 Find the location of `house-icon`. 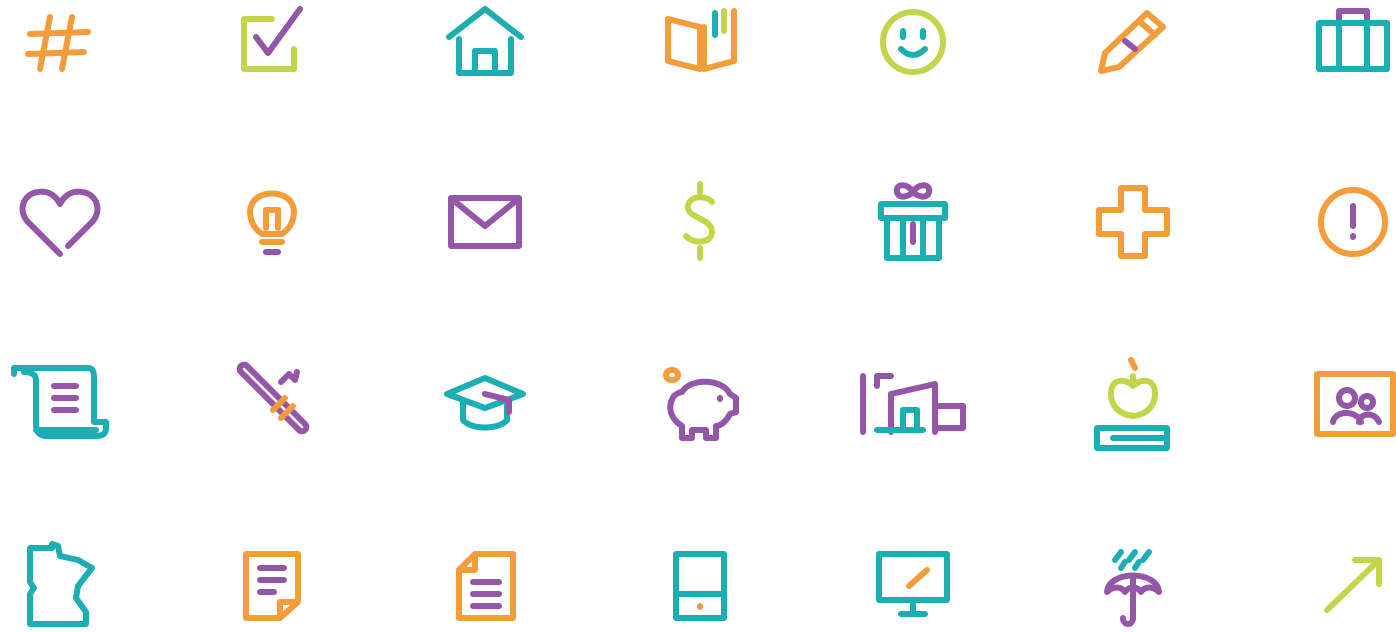

house-icon is located at coordinates (485, 48).